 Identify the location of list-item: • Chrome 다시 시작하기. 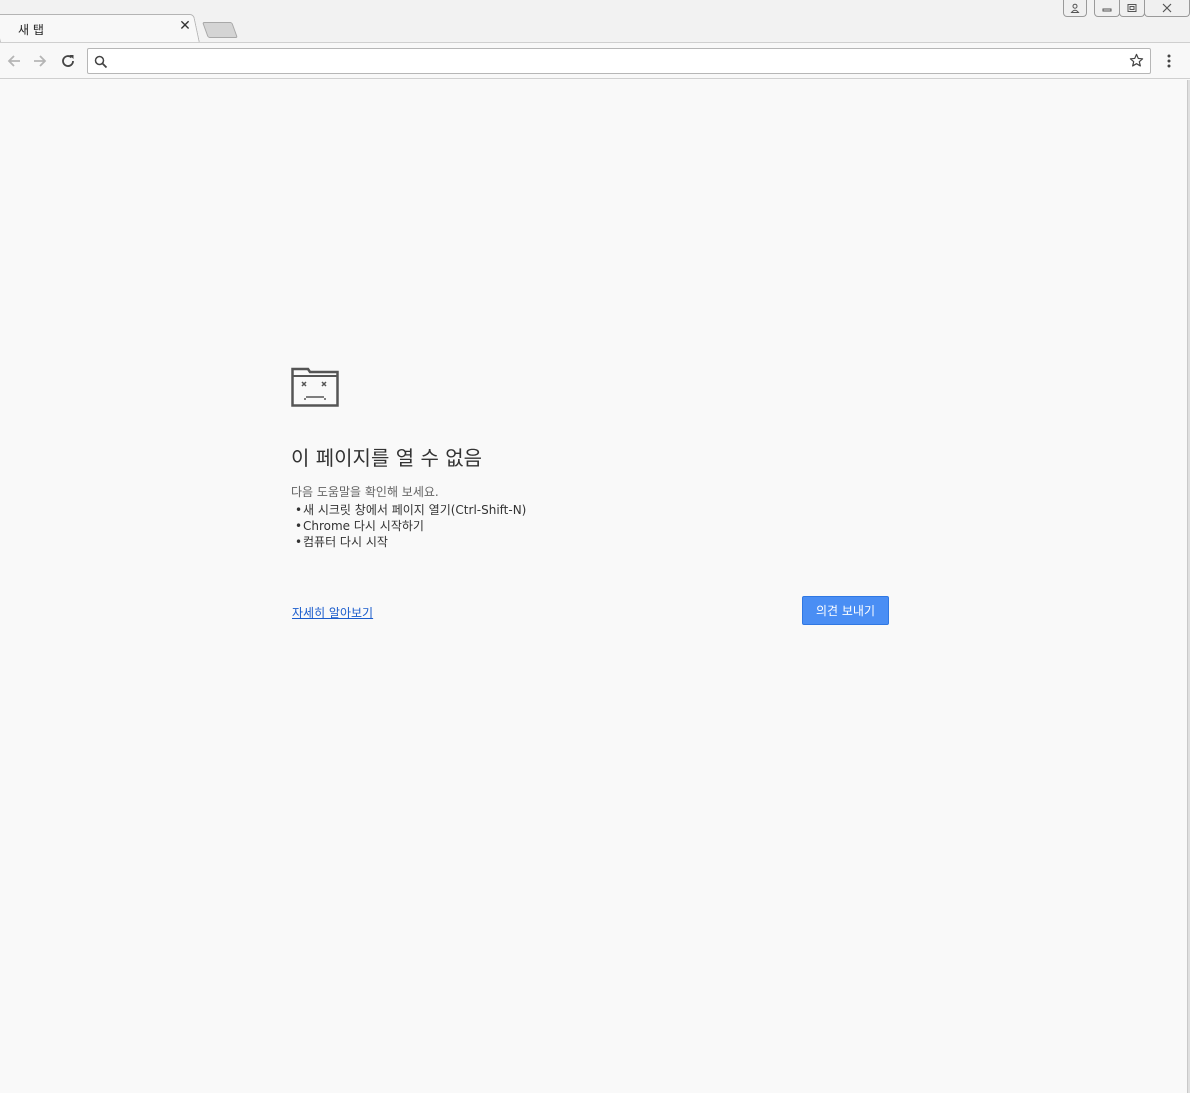
(415, 526).